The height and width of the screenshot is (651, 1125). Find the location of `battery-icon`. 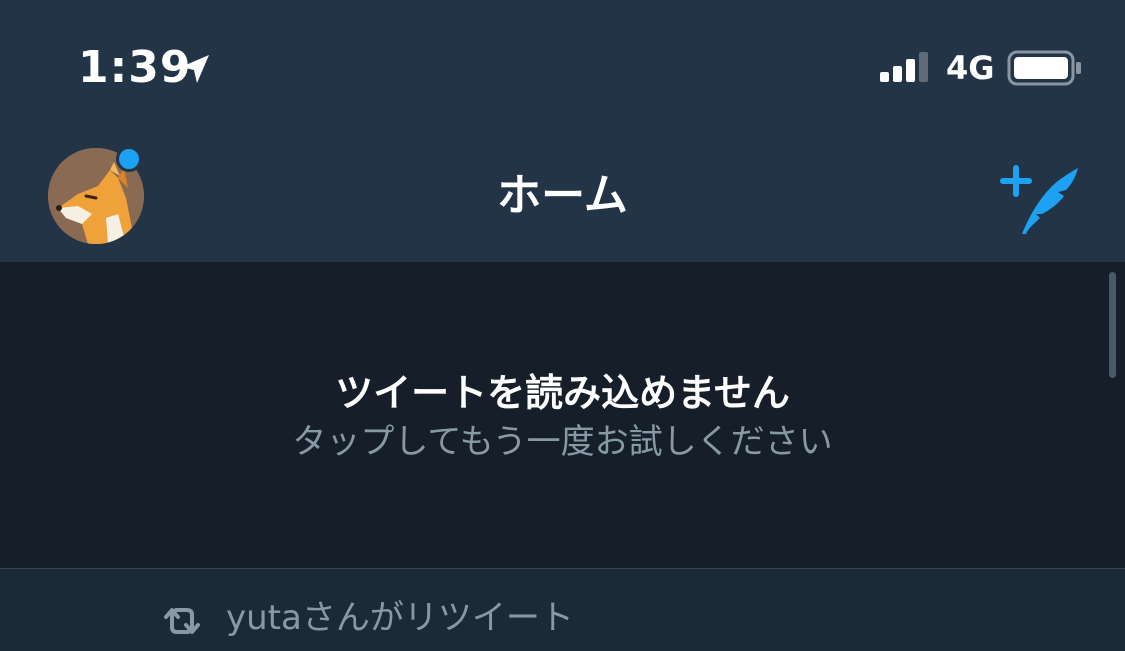

battery-icon is located at coordinates (1044, 68).